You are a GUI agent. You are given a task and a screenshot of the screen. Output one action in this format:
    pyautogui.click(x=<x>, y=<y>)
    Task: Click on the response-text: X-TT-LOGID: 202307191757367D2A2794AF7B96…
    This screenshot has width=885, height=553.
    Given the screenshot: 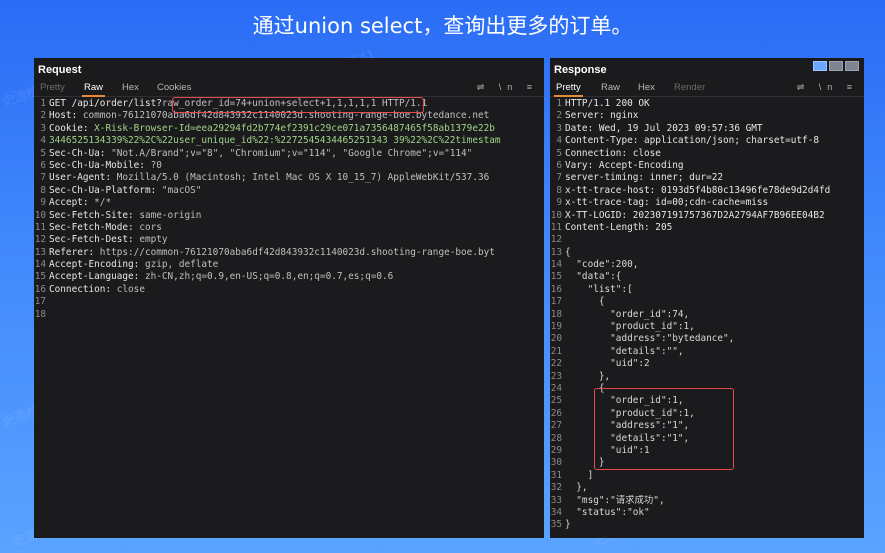 What is the action you would take?
    pyautogui.click(x=695, y=215)
    